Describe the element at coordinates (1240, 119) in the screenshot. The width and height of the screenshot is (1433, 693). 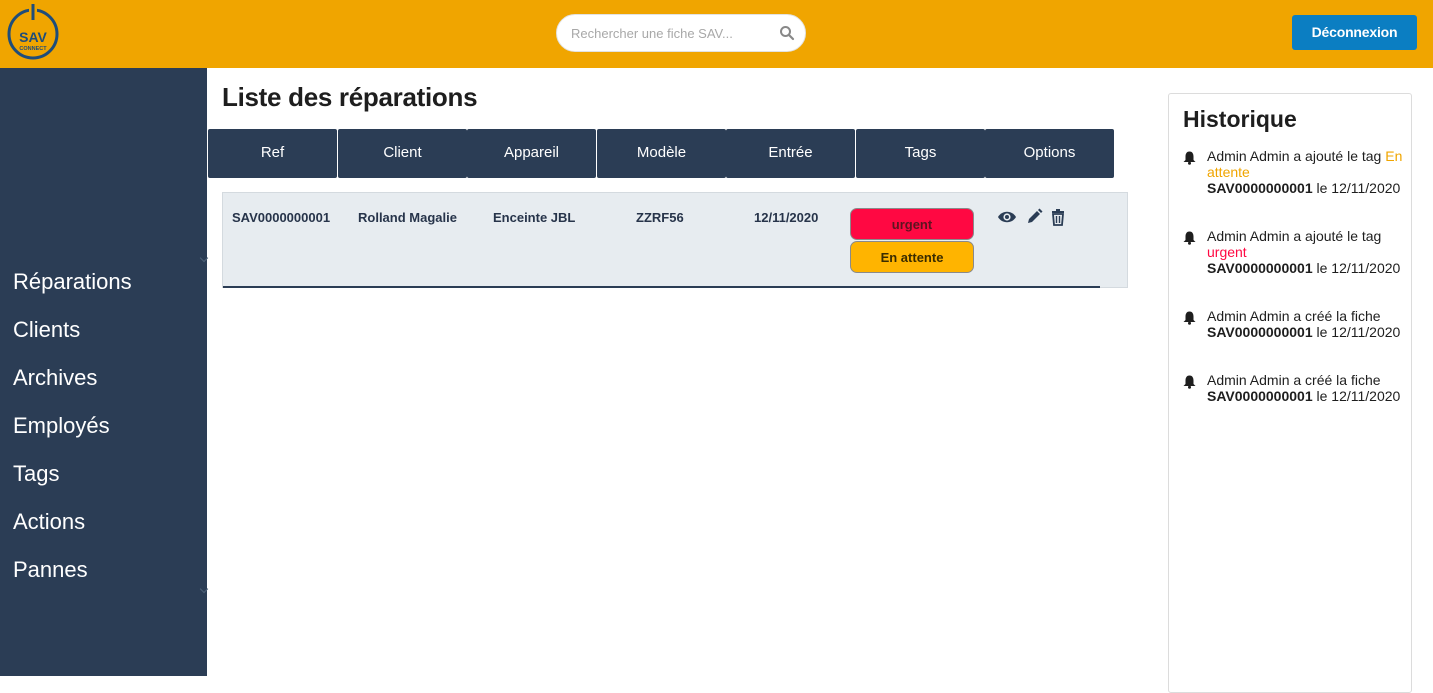
I see `history-title: Historique` at that location.